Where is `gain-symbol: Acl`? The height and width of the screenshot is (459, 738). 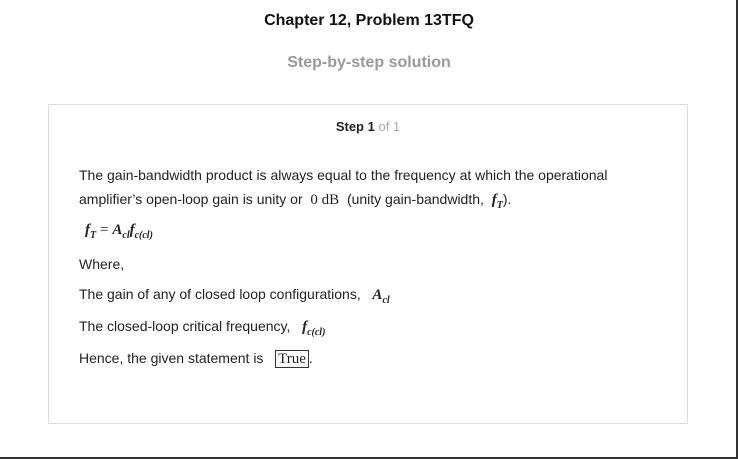
gain-symbol: Acl is located at coordinates (381, 296).